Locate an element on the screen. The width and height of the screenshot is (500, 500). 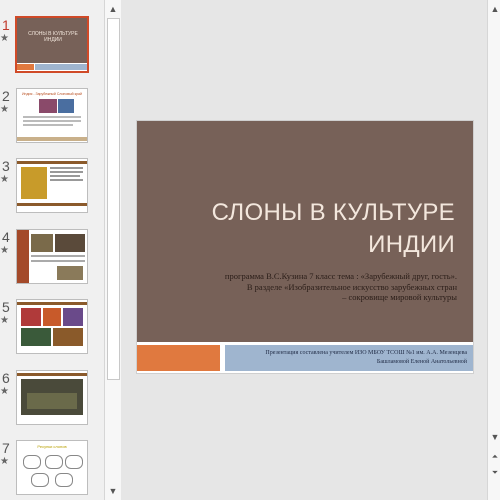
thumb-title: Ресунки слонов is located at coordinates (52, 446).